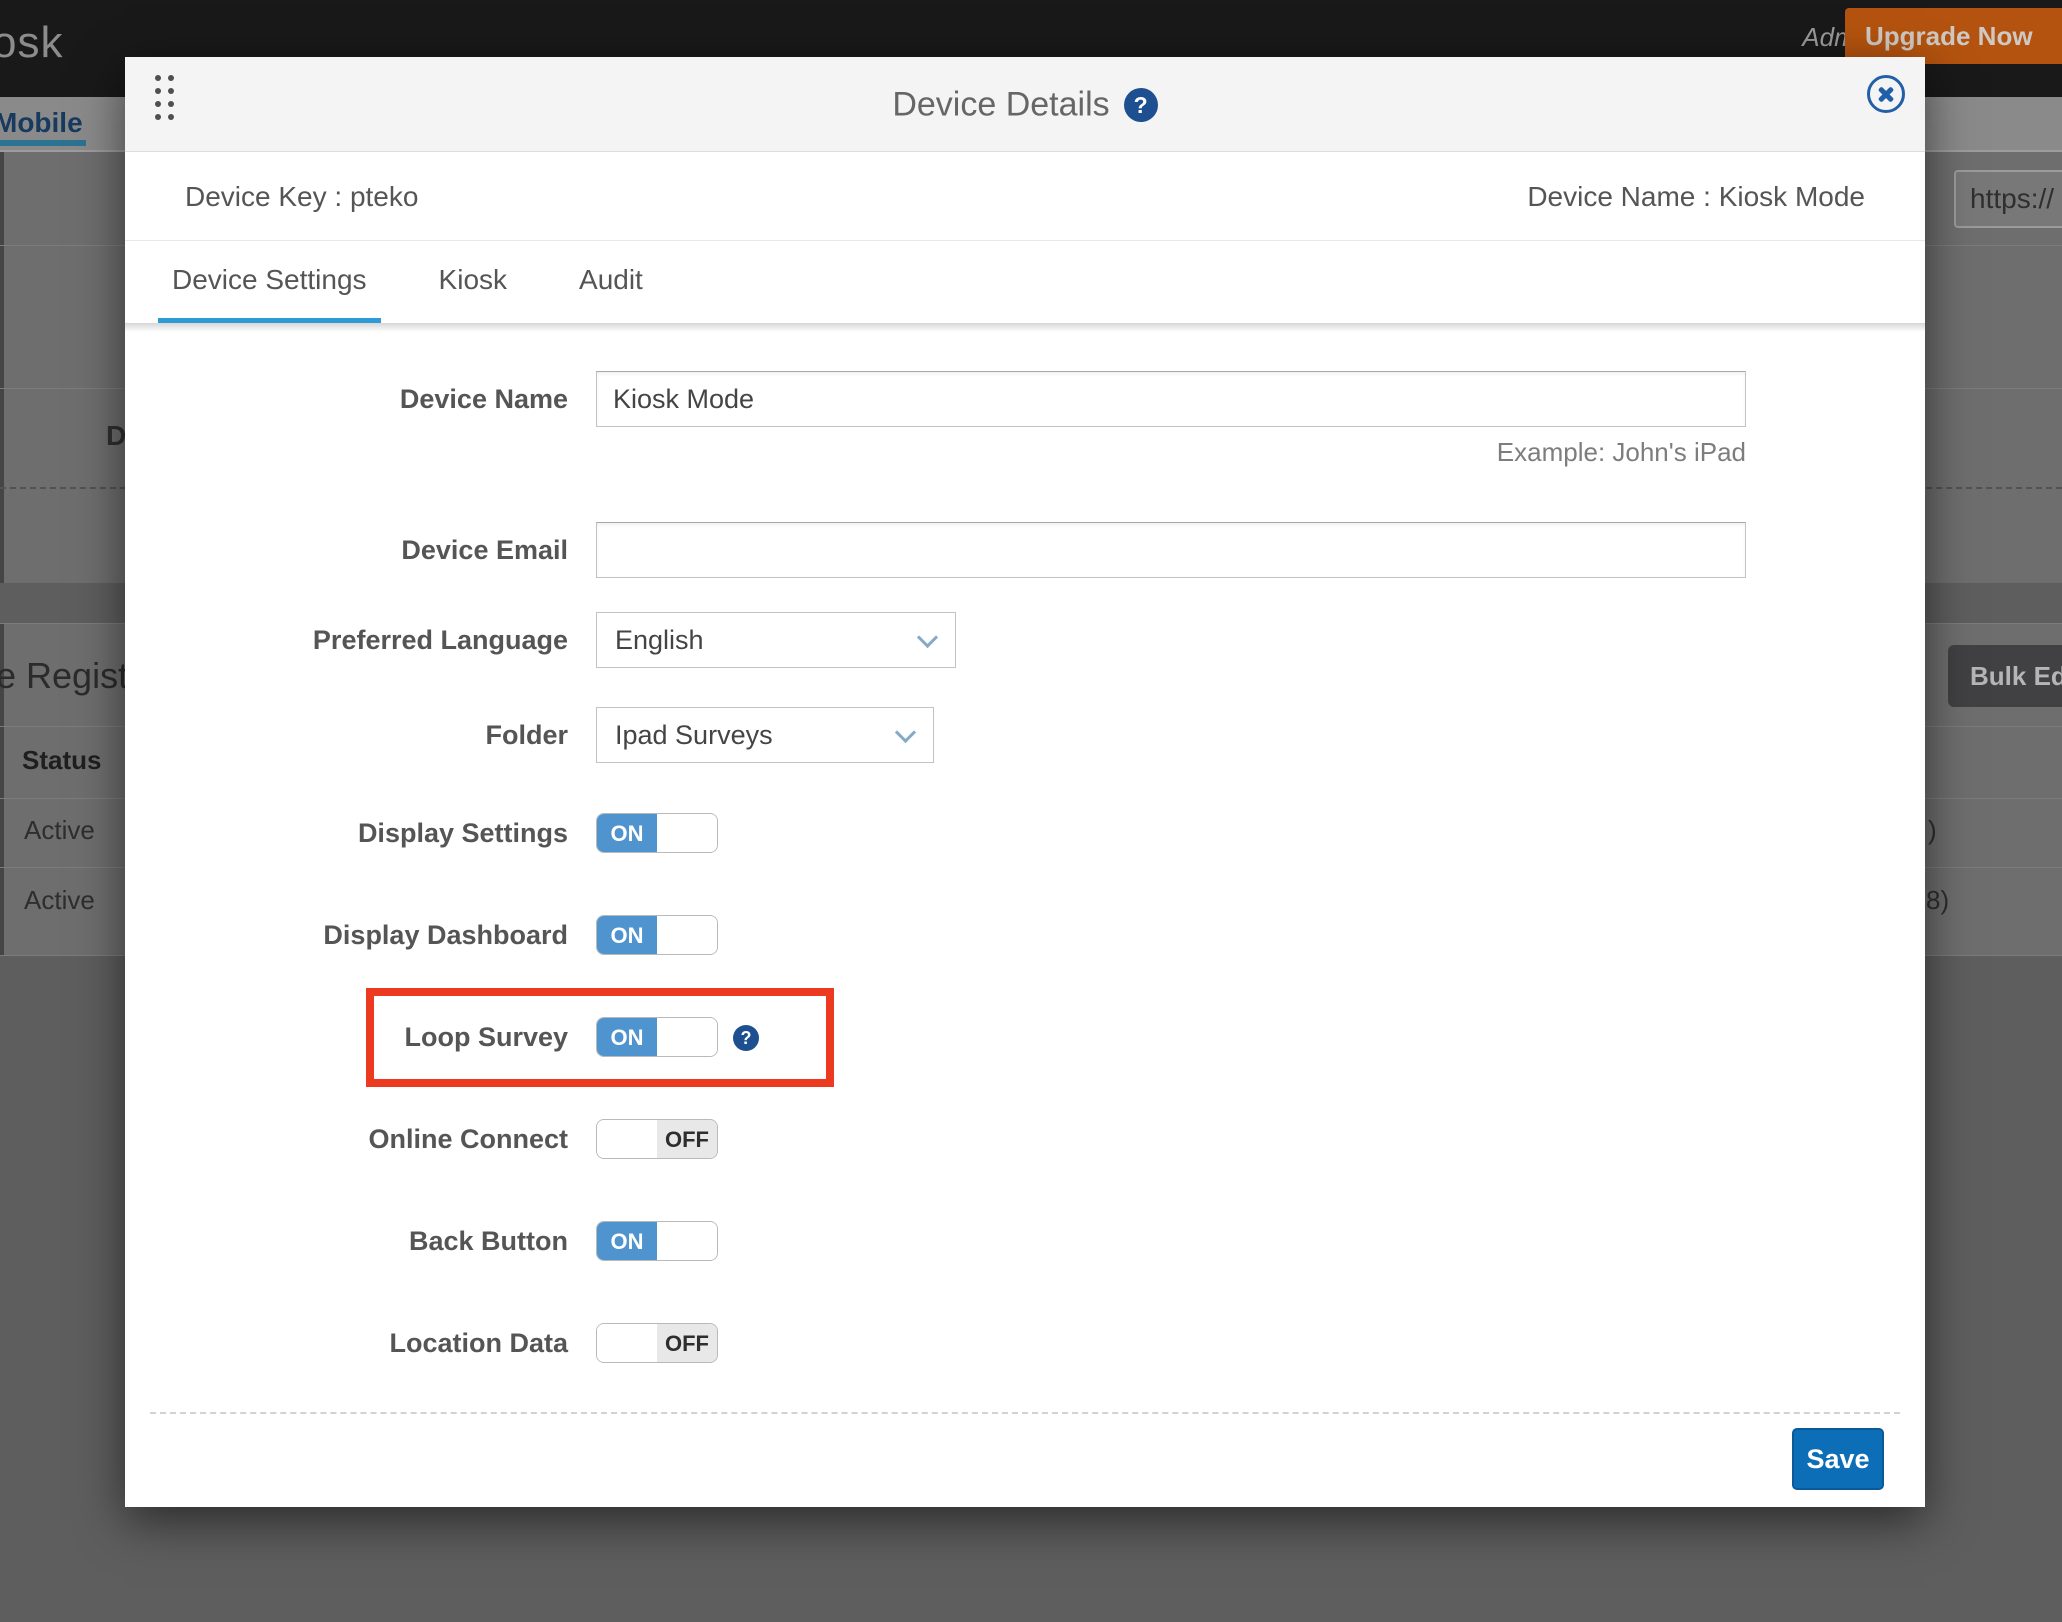 This screenshot has width=2062, height=1622. Describe the element at coordinates (1696, 196) in the screenshot. I see `device-name-text: Device Name : Kiosk Mode` at that location.